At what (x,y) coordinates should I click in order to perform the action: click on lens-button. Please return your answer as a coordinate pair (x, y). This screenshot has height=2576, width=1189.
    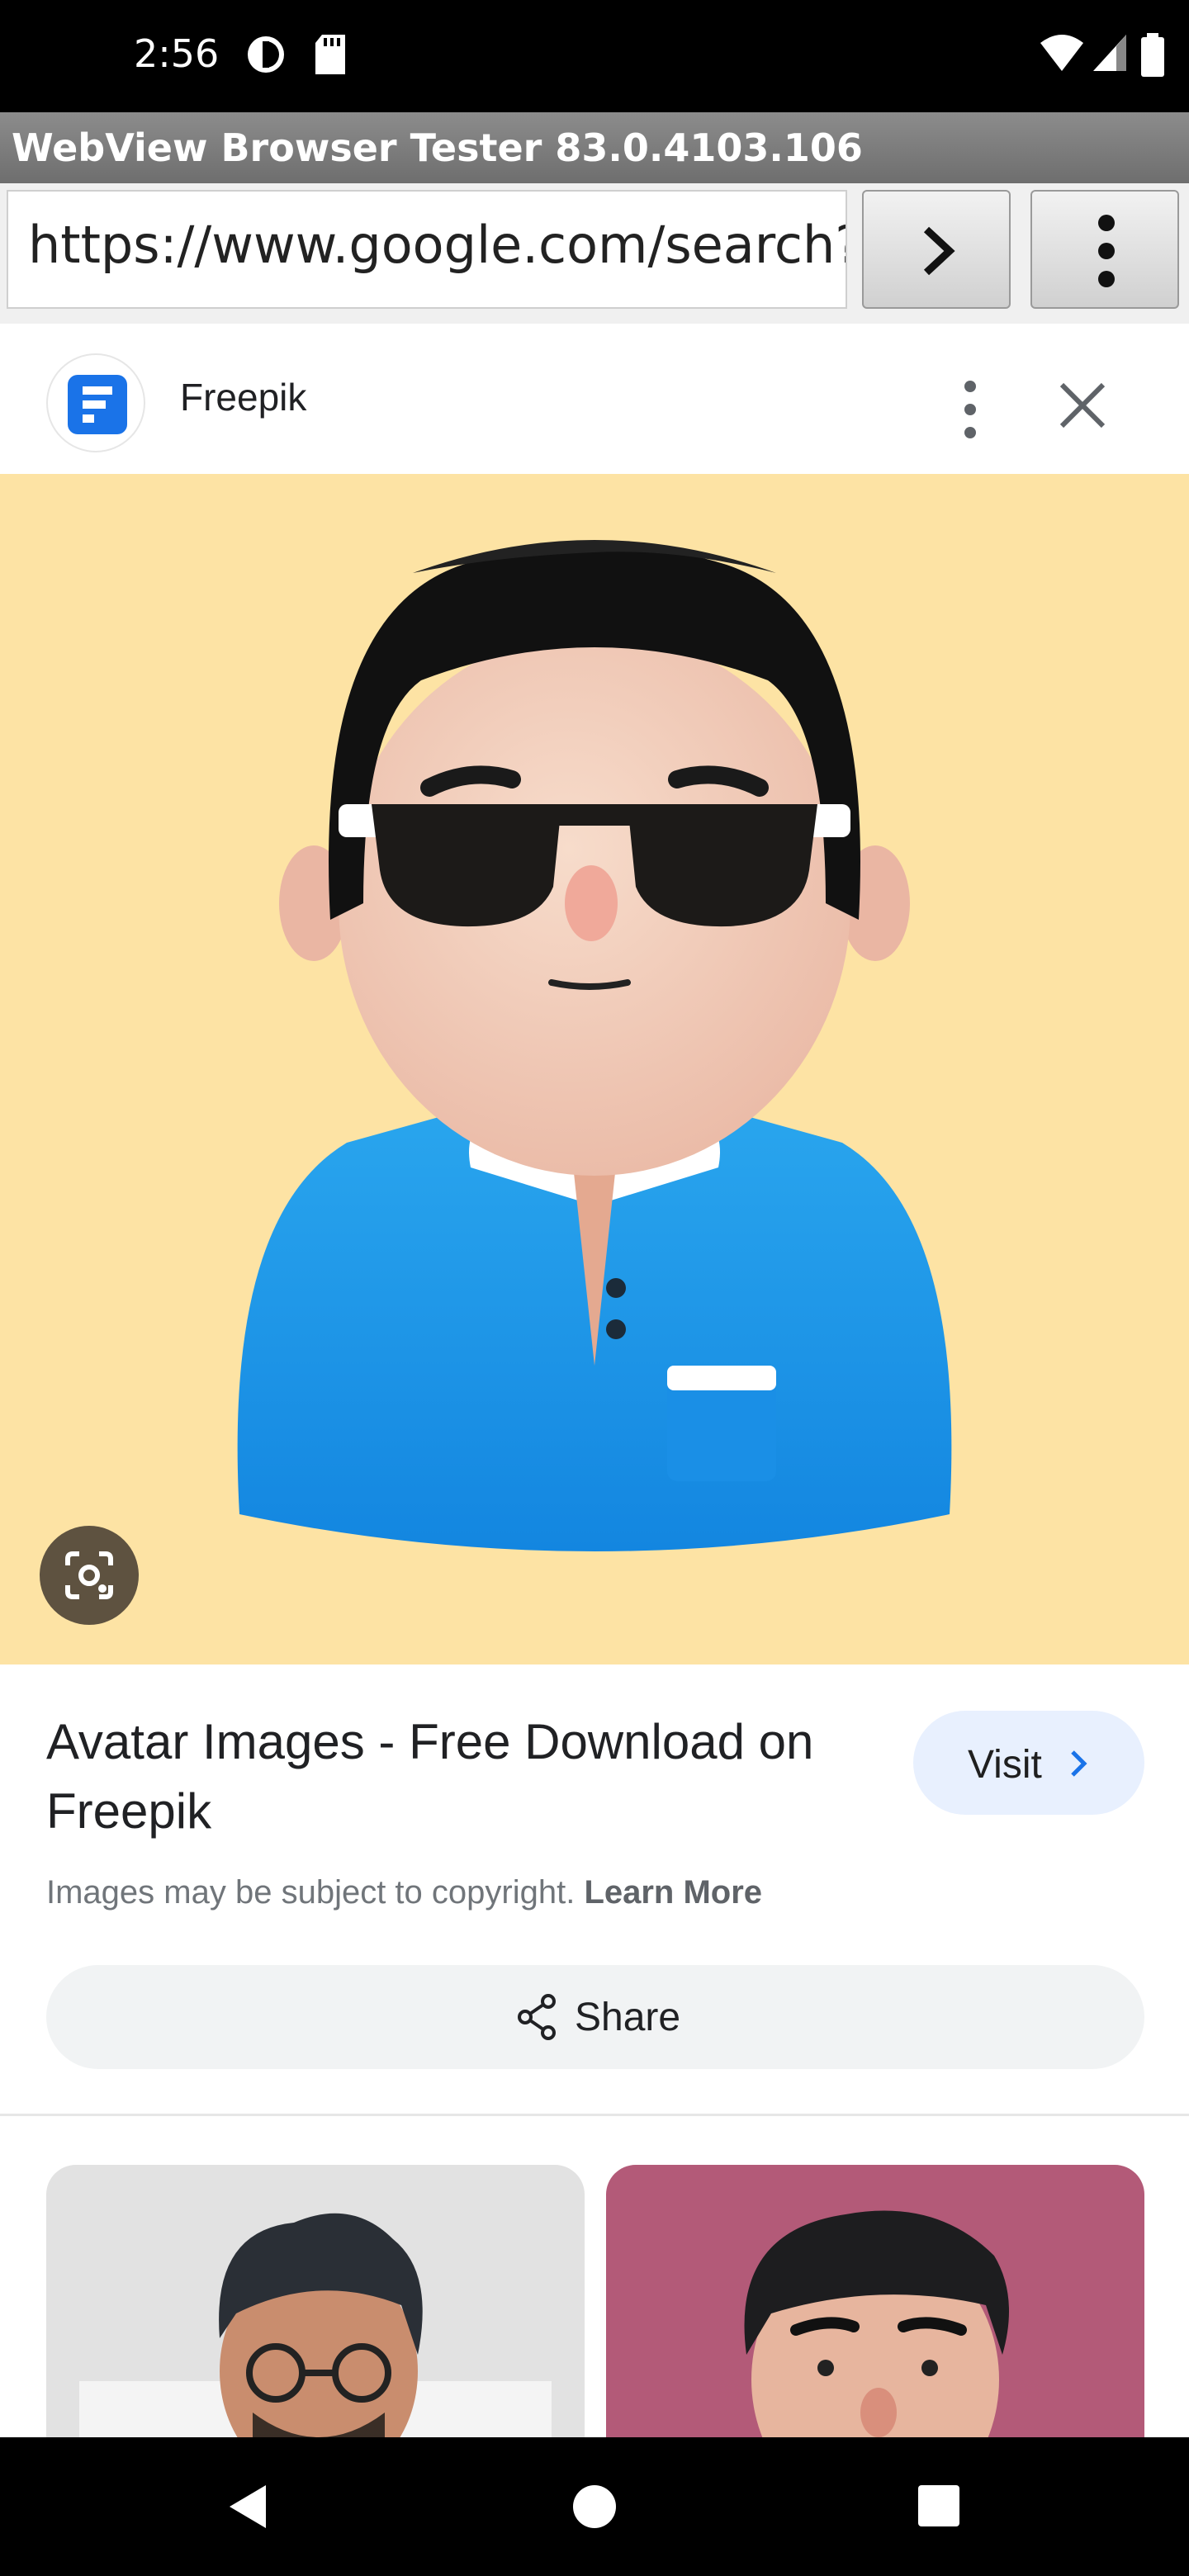
    Looking at the image, I should click on (89, 1575).